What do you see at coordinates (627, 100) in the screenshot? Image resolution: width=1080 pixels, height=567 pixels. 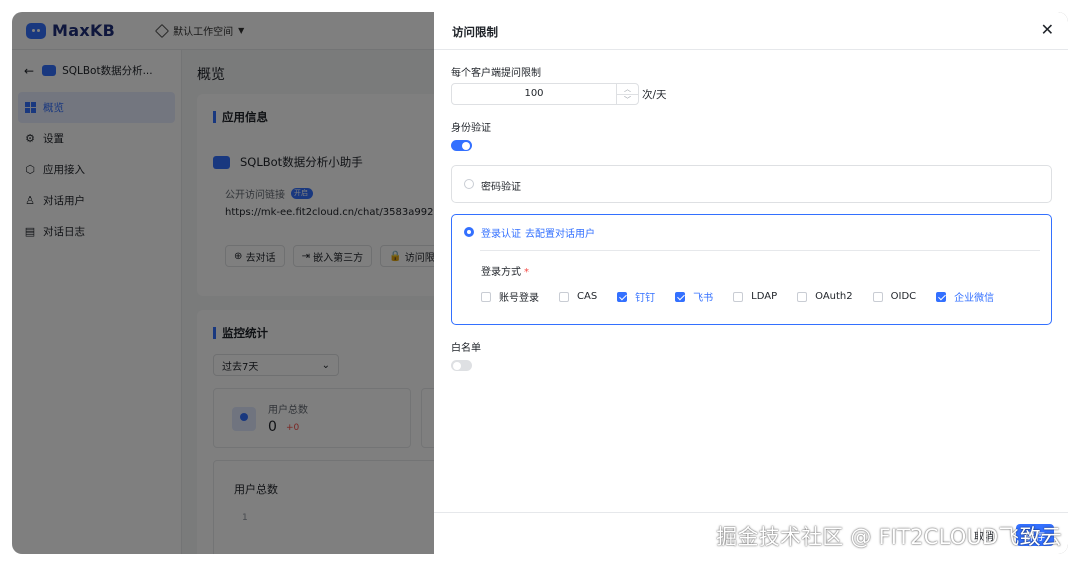 I see `decrease-icon: ﹀` at bounding box center [627, 100].